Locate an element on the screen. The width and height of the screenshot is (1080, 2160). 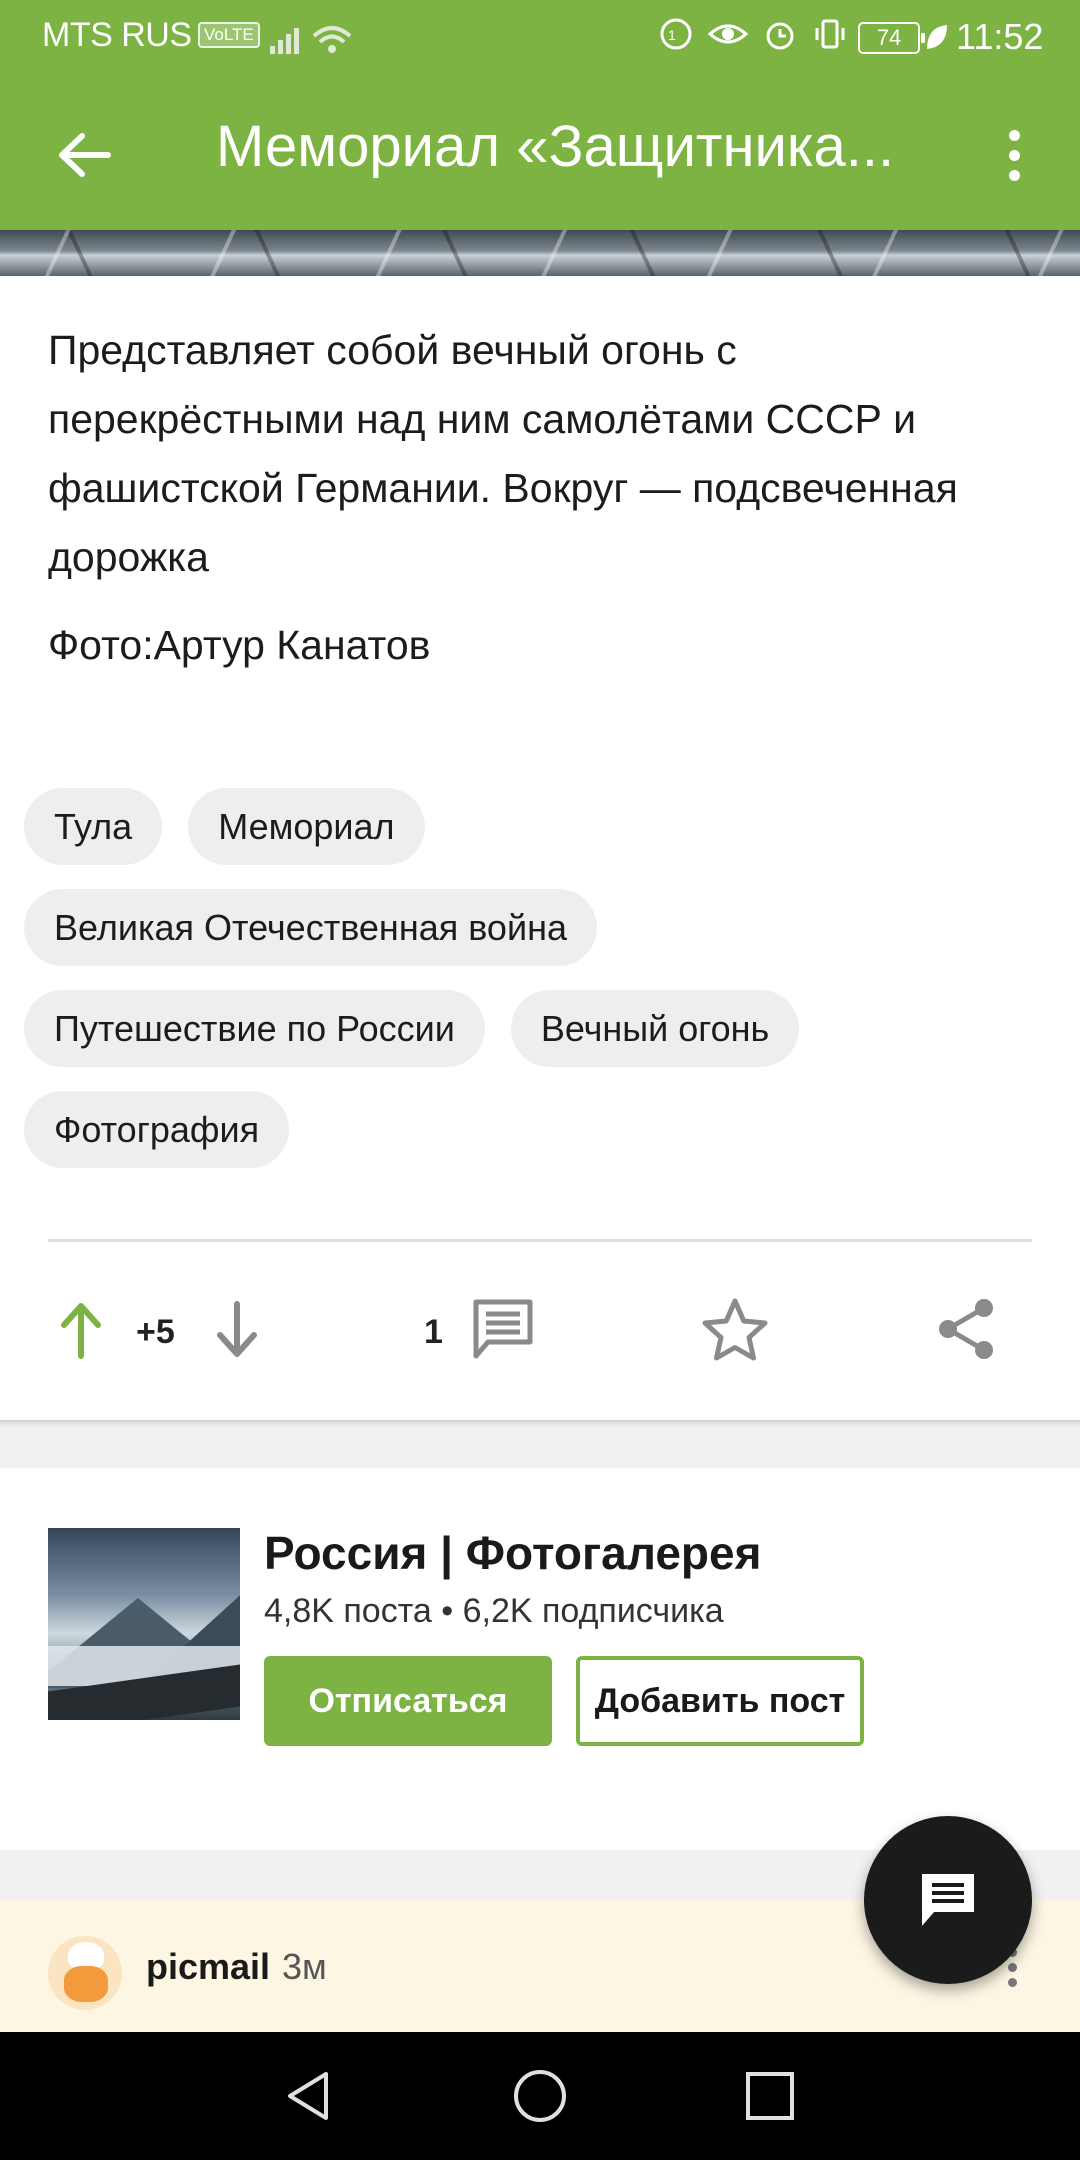
more-options-button is located at coordinates (1014, 155).